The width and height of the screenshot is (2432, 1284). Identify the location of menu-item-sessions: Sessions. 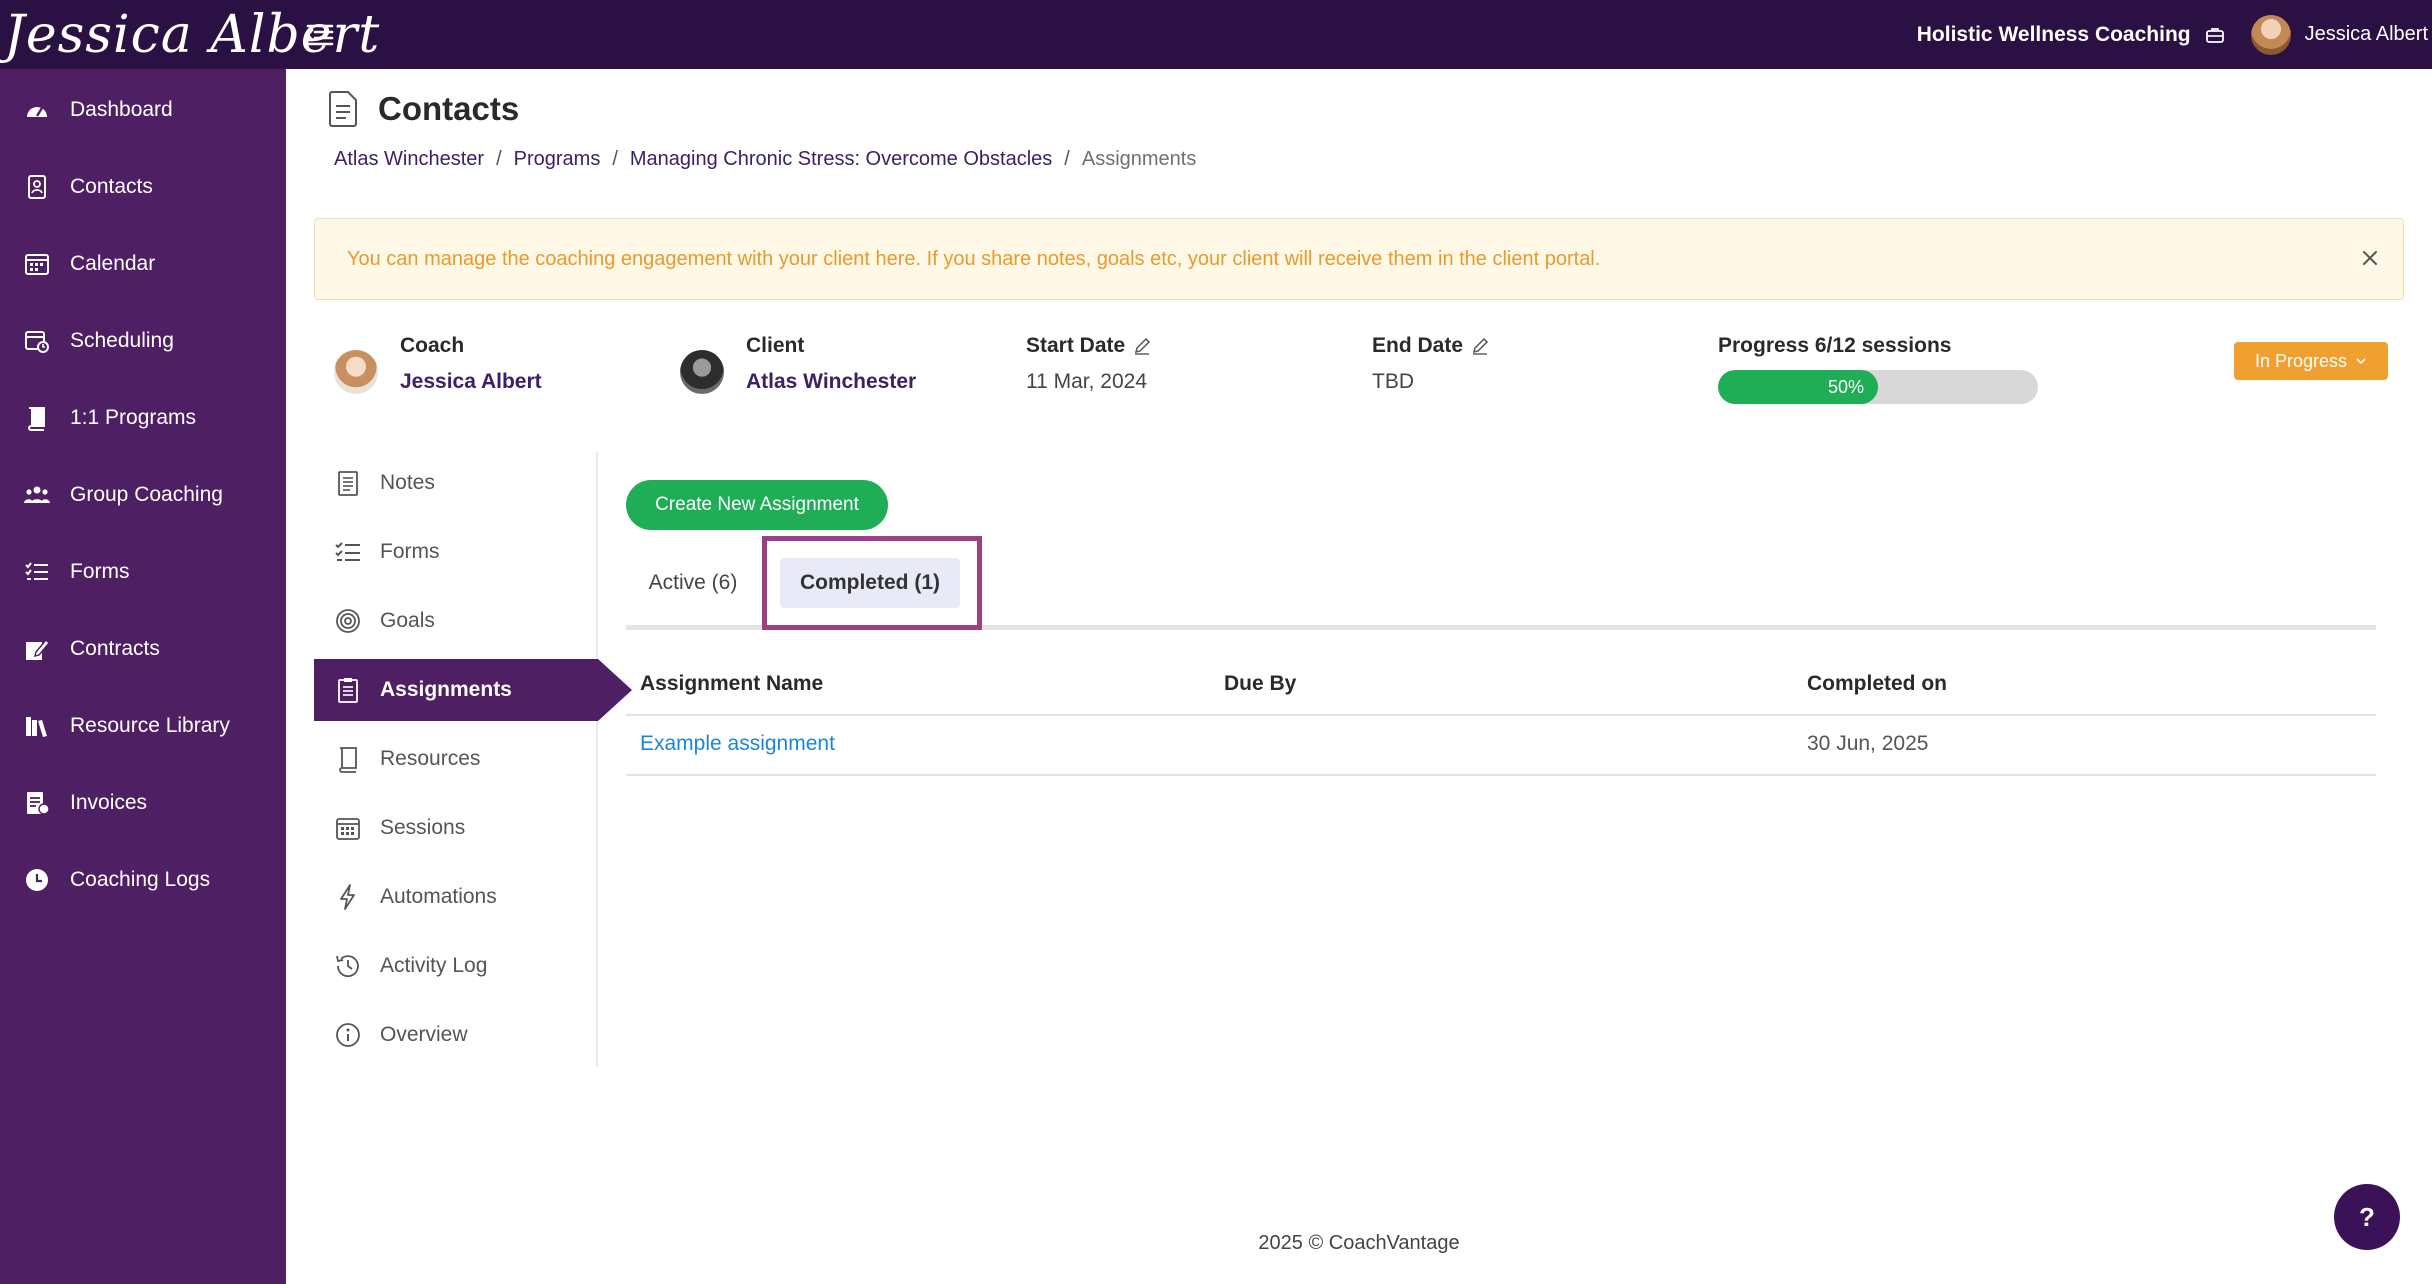
(456, 828).